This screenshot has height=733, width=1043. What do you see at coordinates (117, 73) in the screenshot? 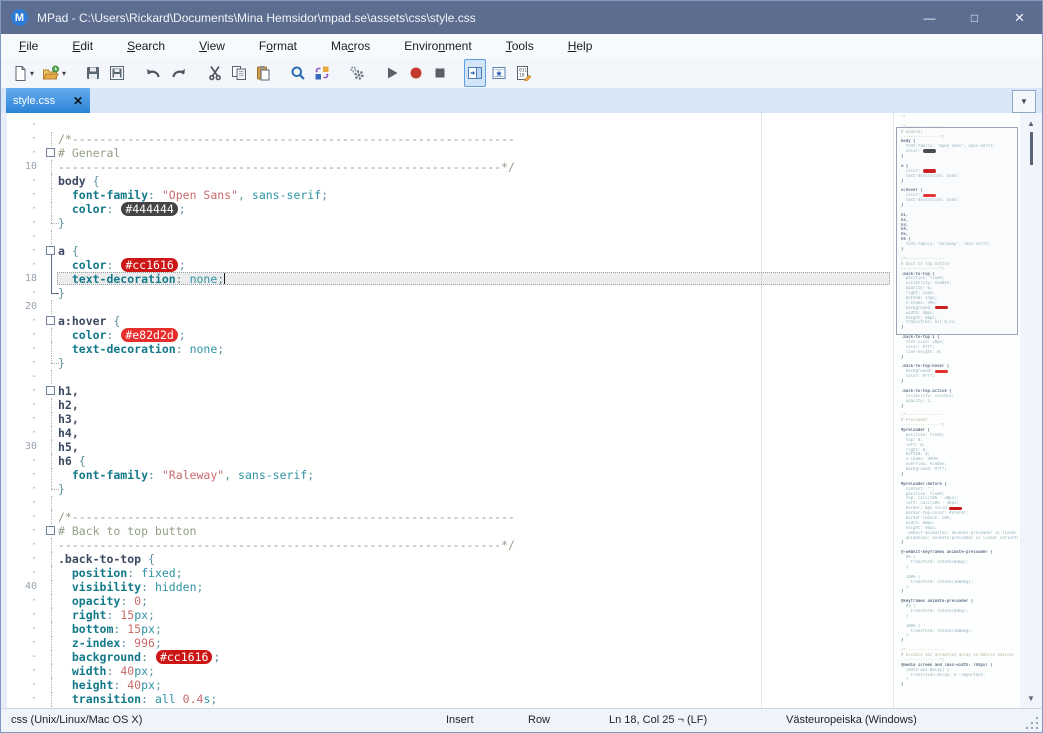
I see `save-all-button` at bounding box center [117, 73].